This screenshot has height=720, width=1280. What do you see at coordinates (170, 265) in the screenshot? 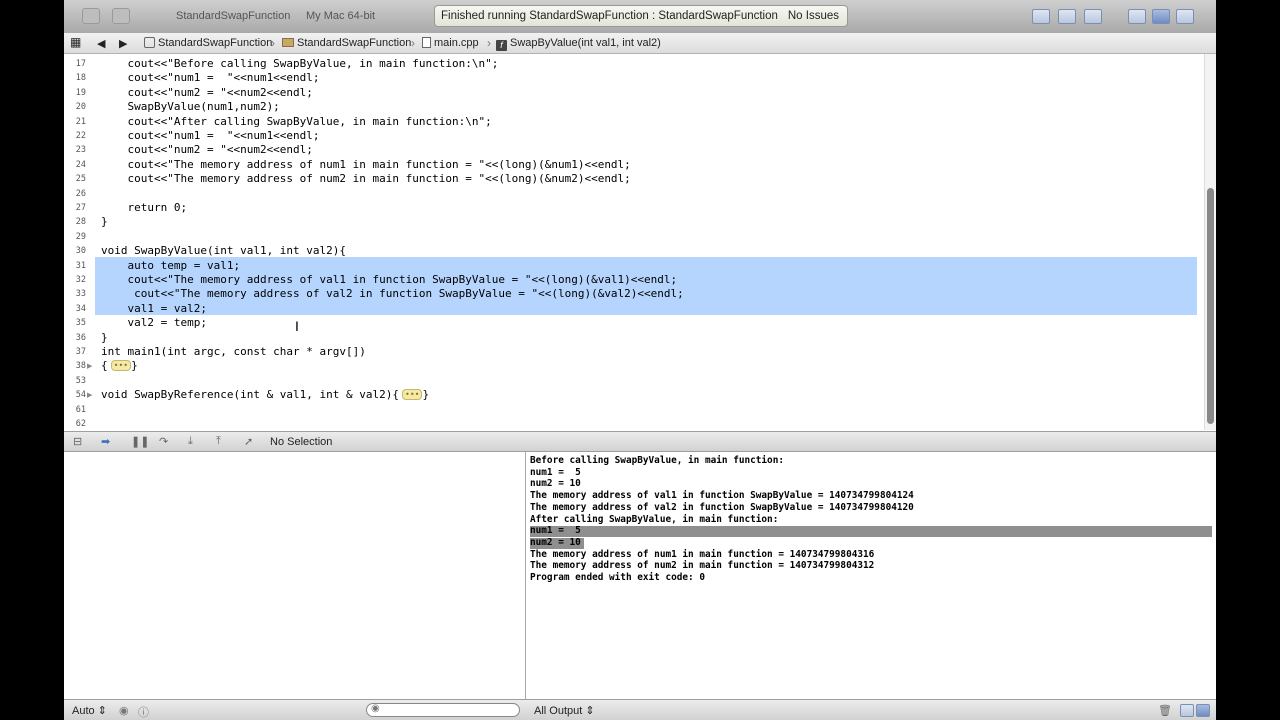
I see `code-line: auto temp = val1;` at bounding box center [170, 265].